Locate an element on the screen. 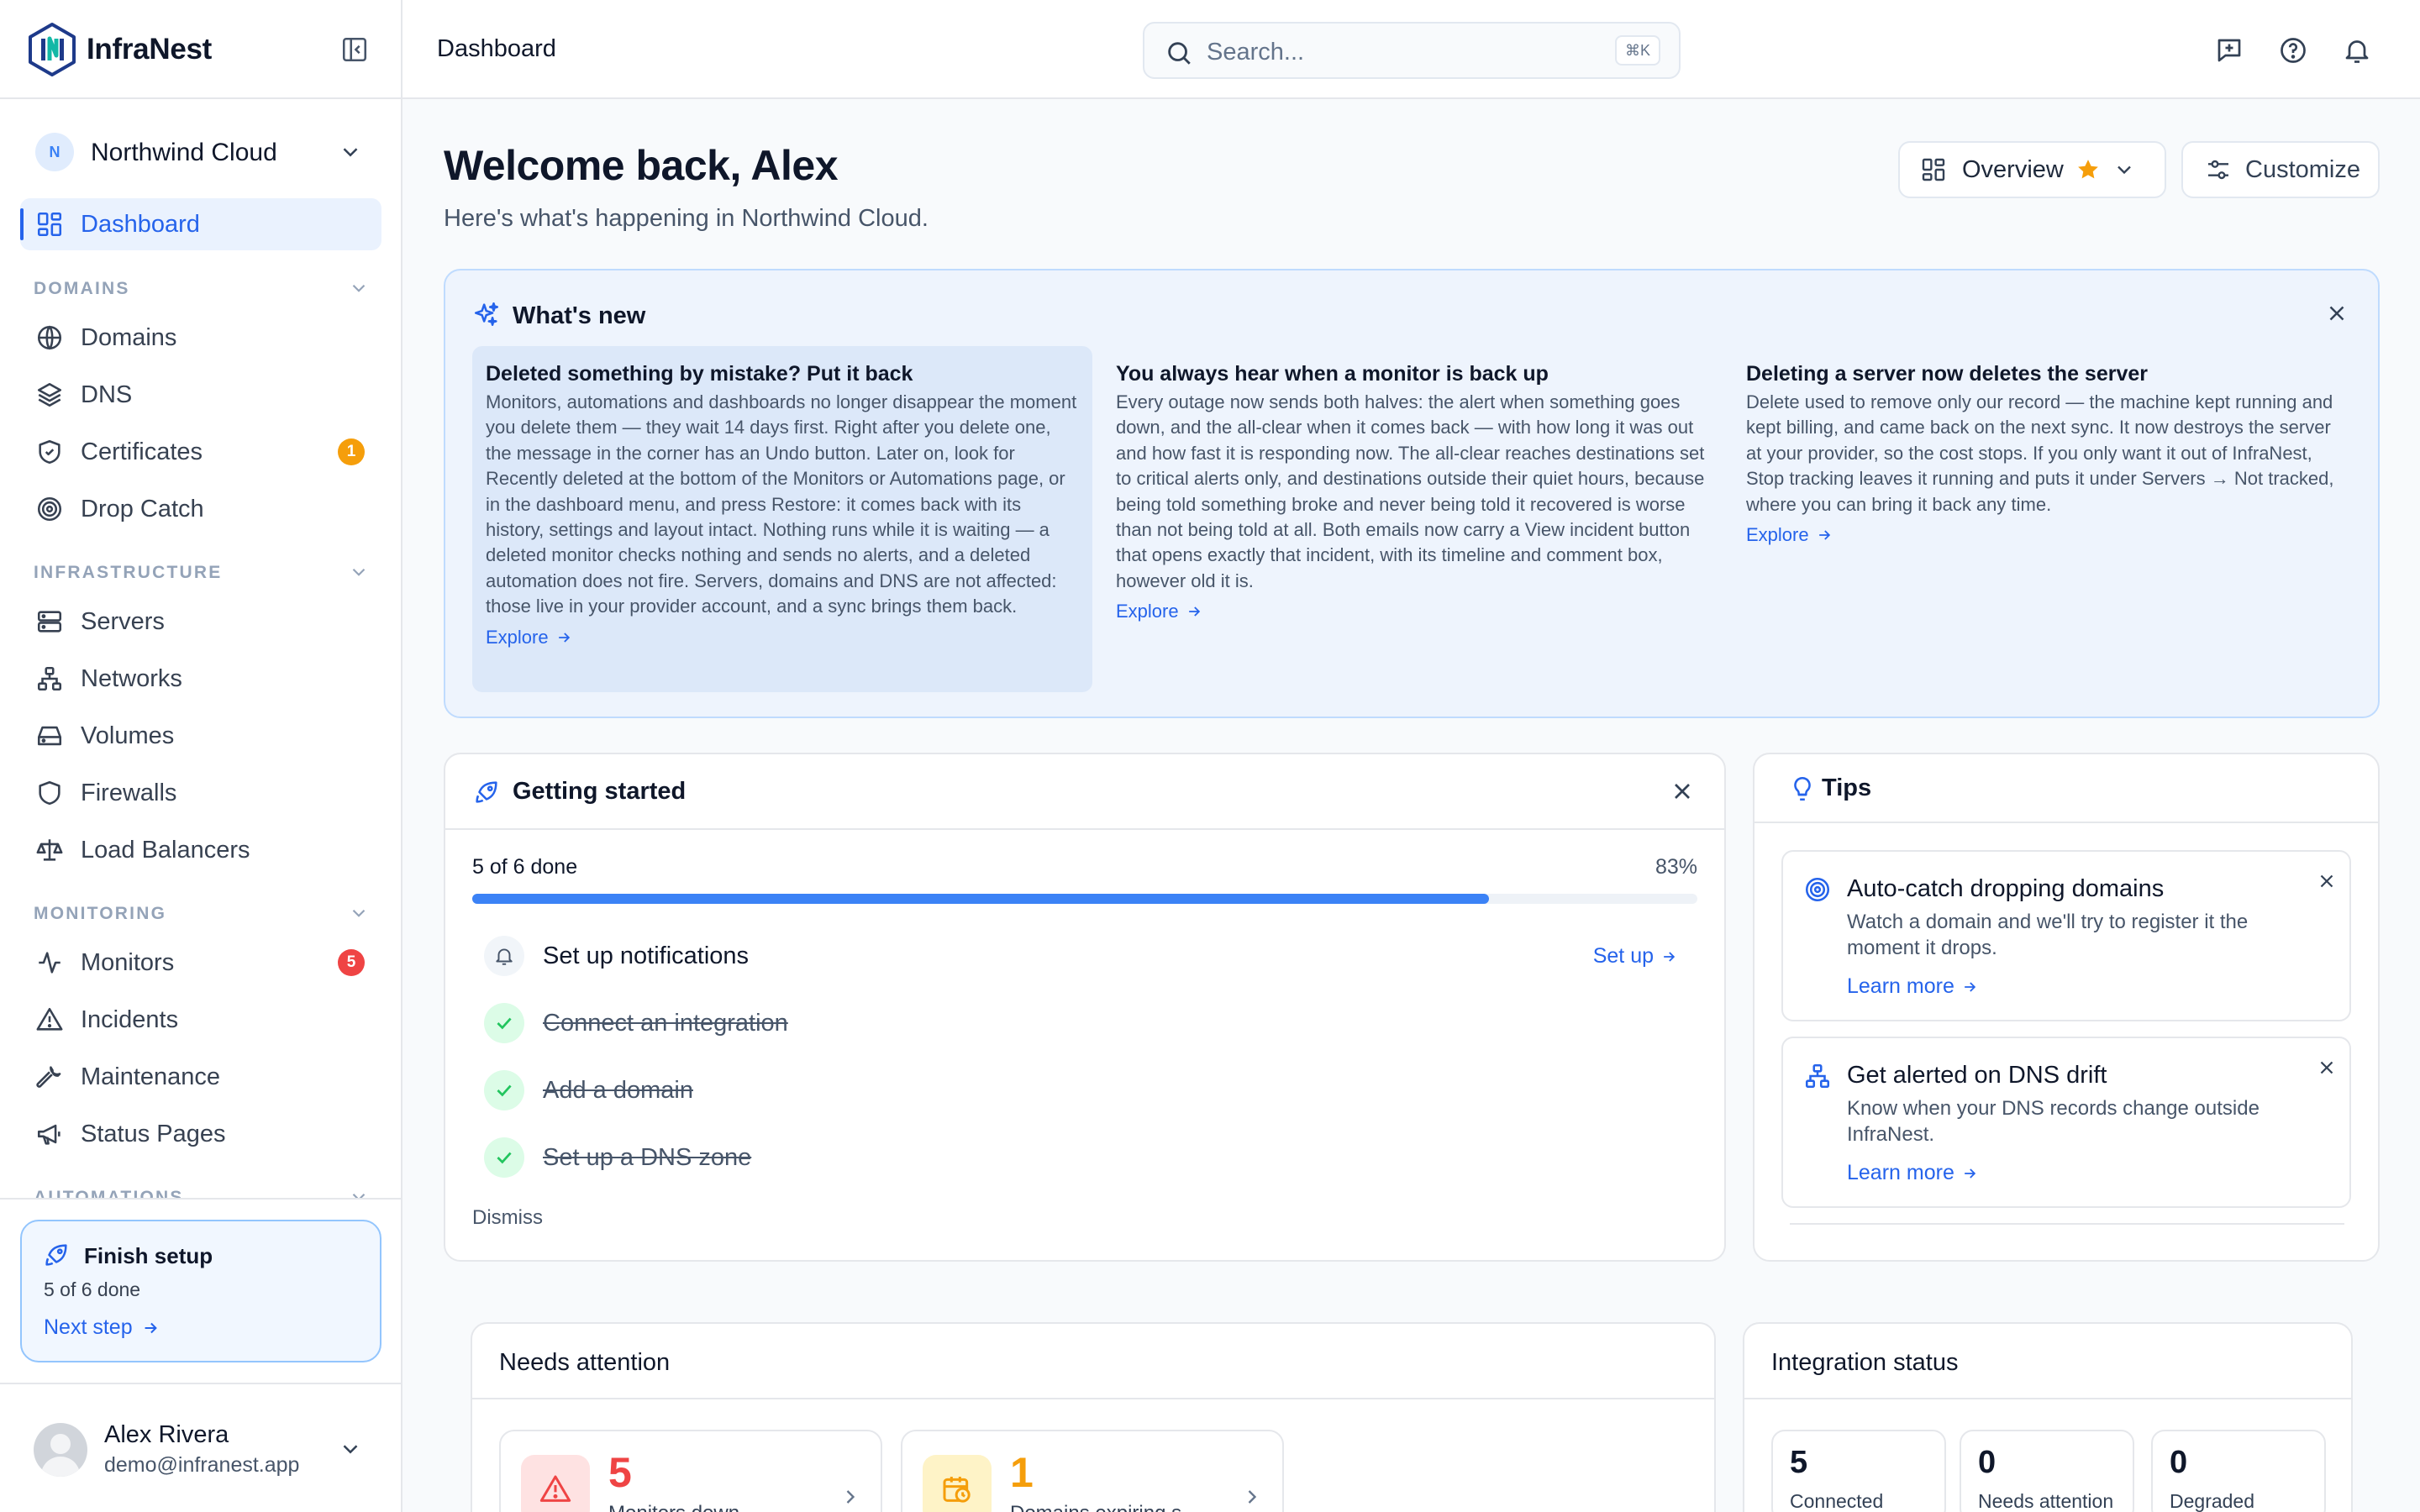  activity-icon is located at coordinates (50, 963).